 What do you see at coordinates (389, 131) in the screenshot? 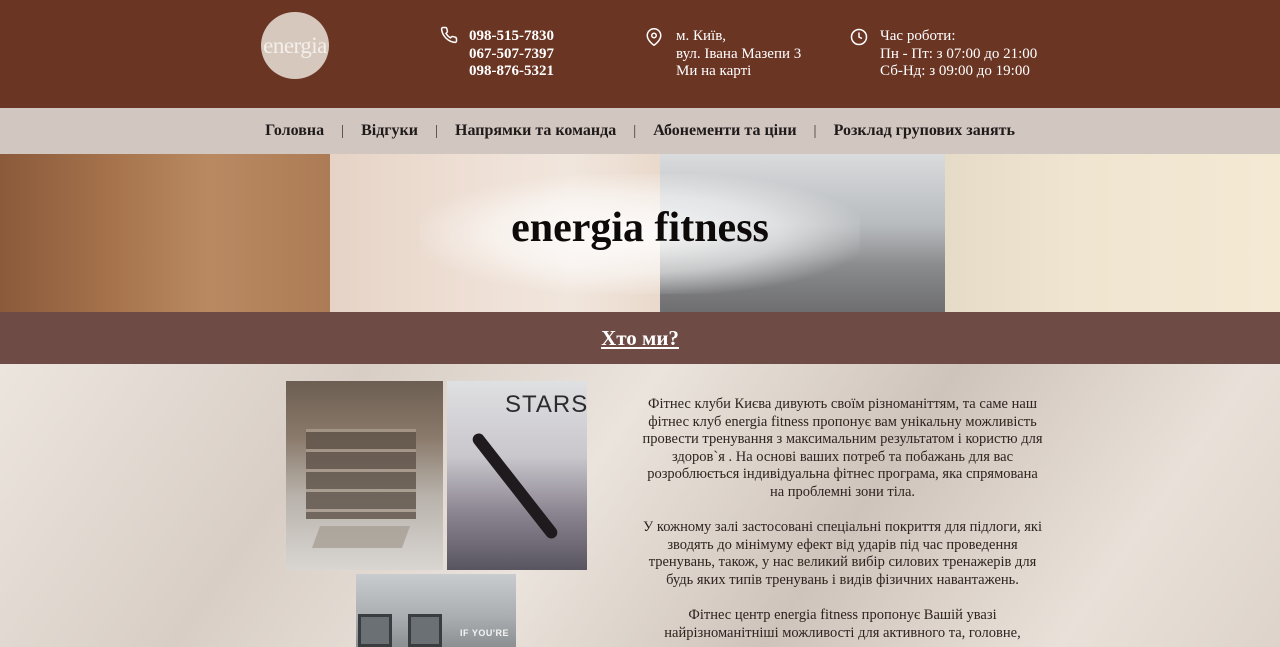
I see `nav-item-reviews: Відгуки` at bounding box center [389, 131].